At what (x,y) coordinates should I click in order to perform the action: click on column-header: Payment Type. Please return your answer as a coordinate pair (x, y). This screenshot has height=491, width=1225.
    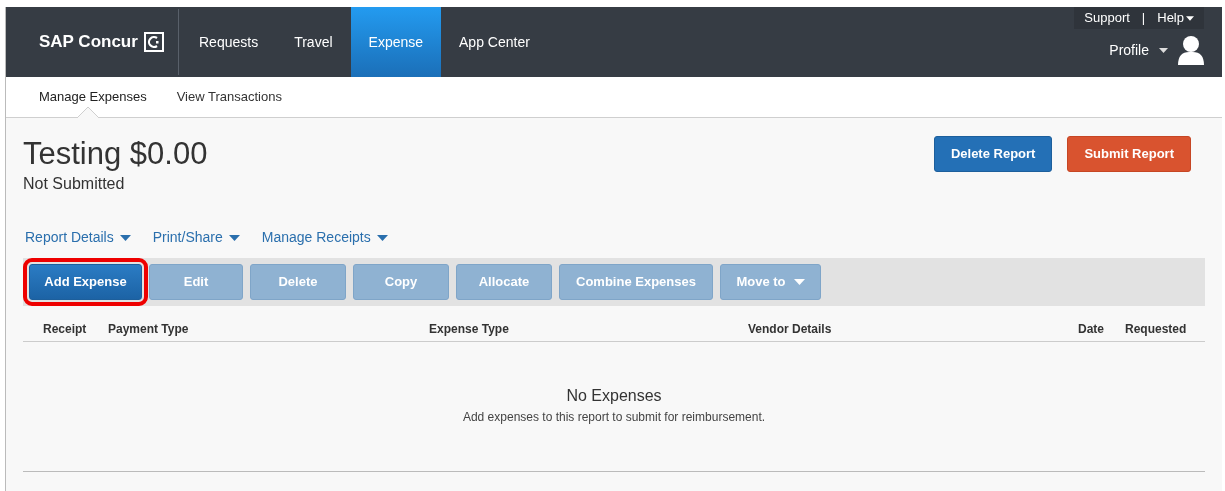
    Looking at the image, I should click on (148, 329).